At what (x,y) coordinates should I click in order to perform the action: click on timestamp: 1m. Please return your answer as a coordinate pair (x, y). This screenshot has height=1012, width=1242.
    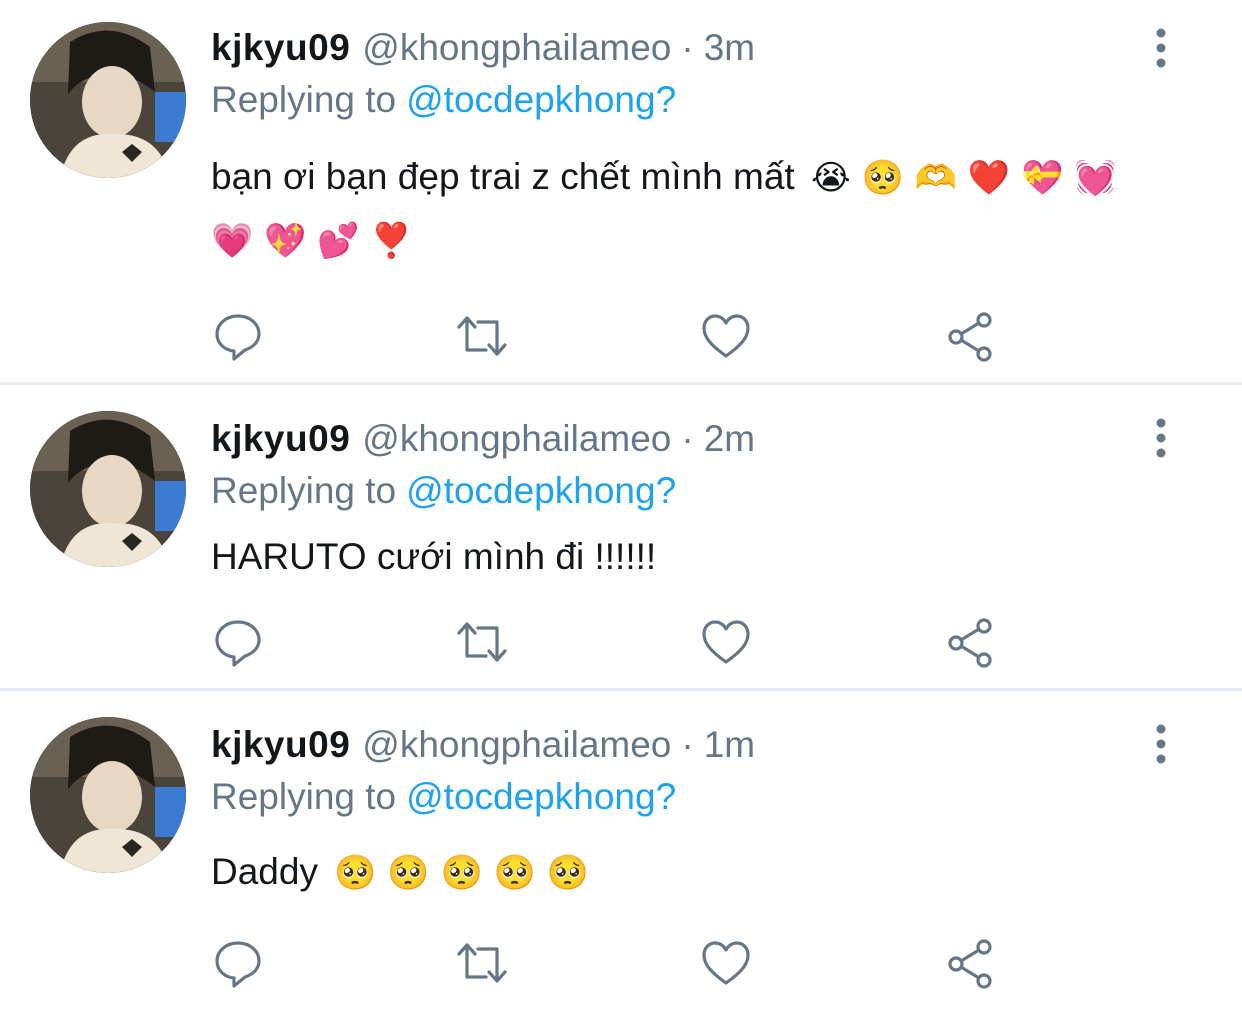
    Looking at the image, I should click on (729, 744).